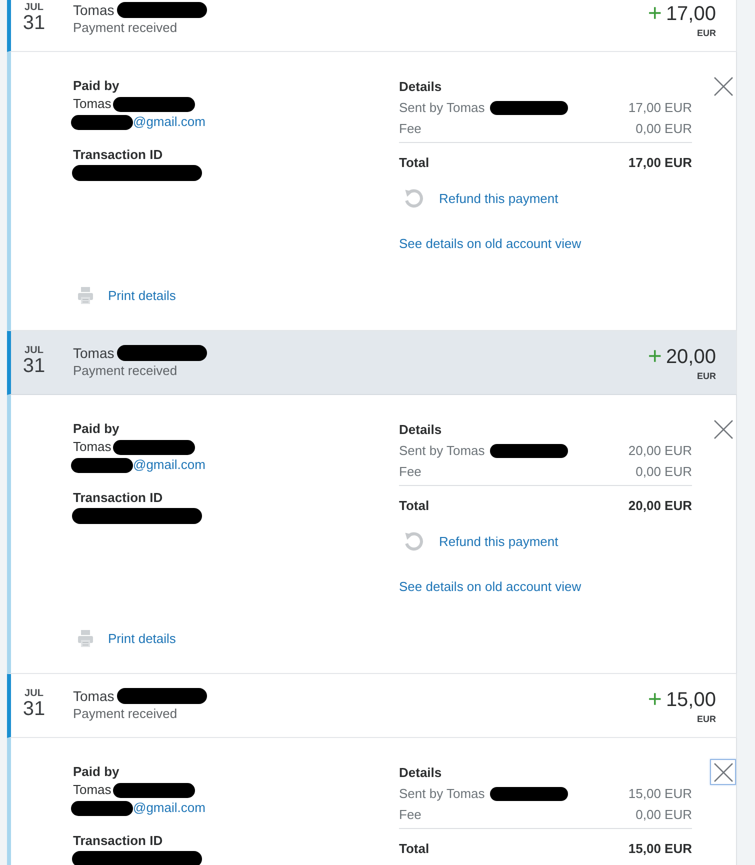  I want to click on transaction-header: JUL 31 Tomas Payment received + 17,00 EUR, so click(372, 26).